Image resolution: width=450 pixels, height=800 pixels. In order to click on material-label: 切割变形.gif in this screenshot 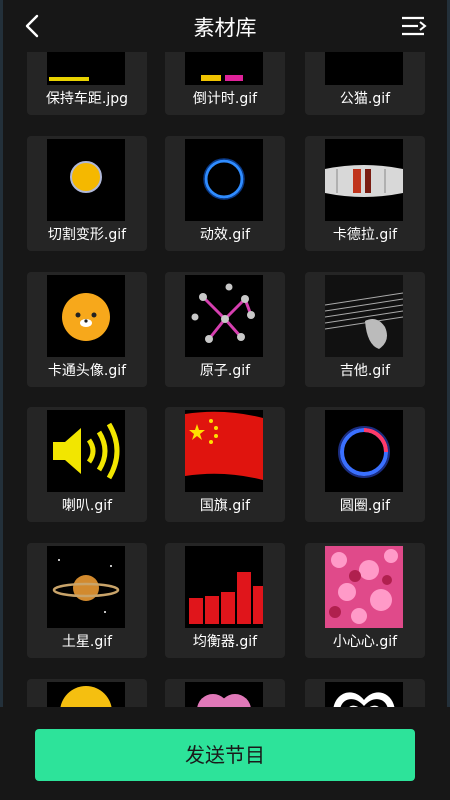, I will do `click(87, 235)`.